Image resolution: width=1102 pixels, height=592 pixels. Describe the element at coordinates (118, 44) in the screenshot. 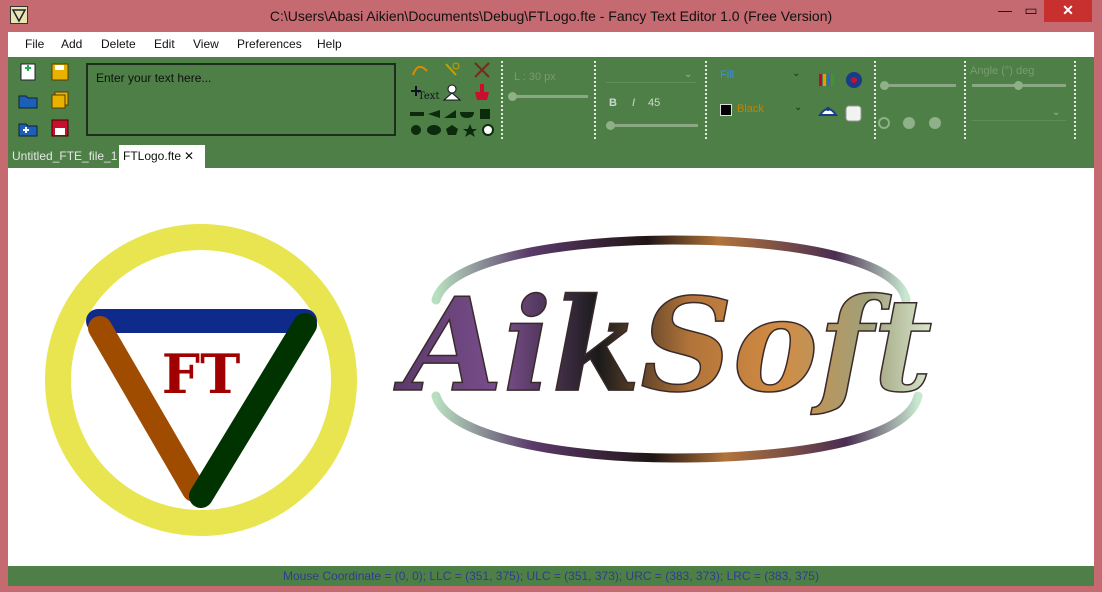

I see `menu-delete: Delete` at that location.